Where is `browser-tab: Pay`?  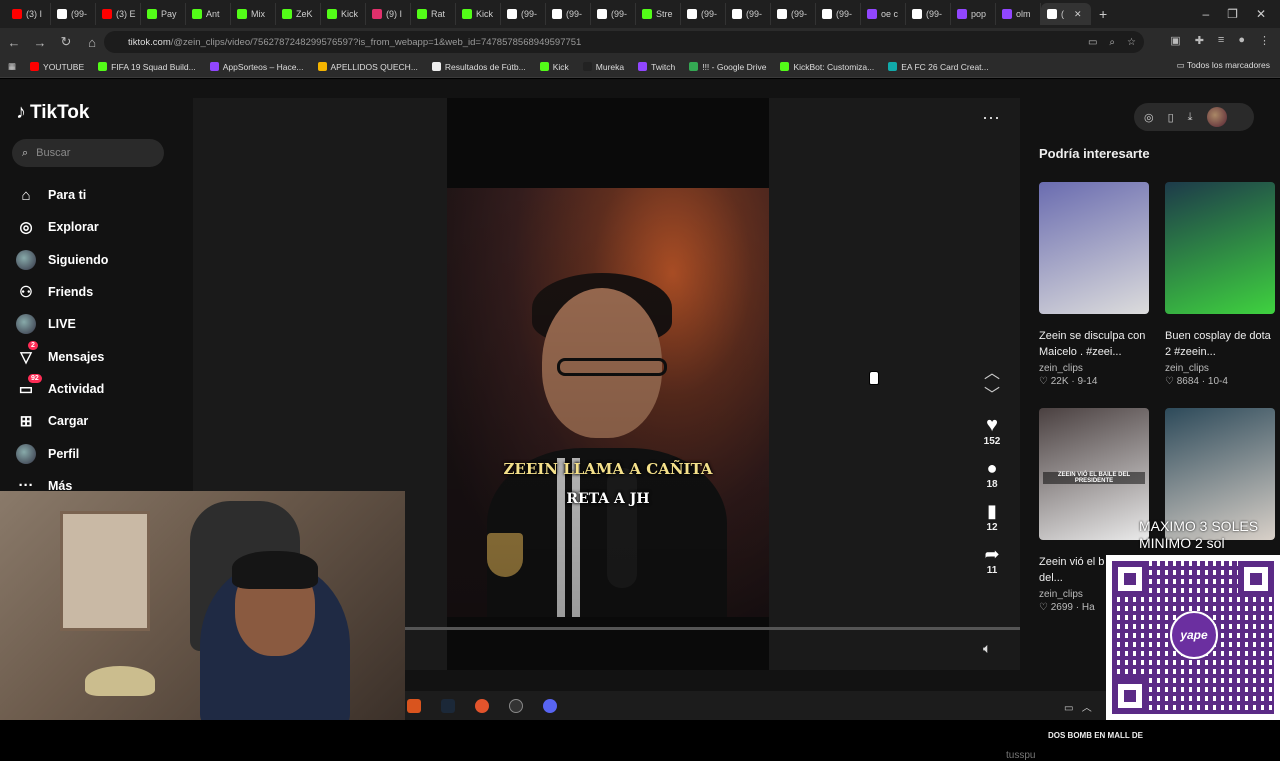
browser-tab: Pay is located at coordinates (163, 14).